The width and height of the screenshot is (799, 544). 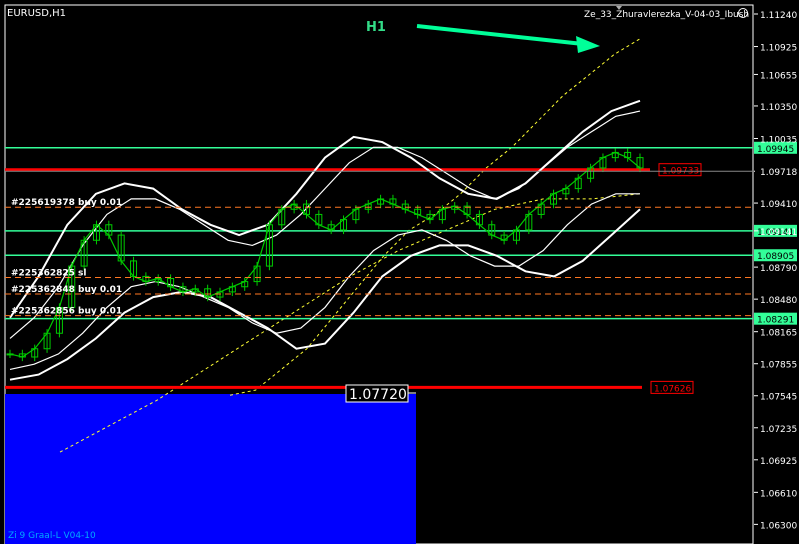 I want to click on timeframe-annotation: H1, so click(x=376, y=27).